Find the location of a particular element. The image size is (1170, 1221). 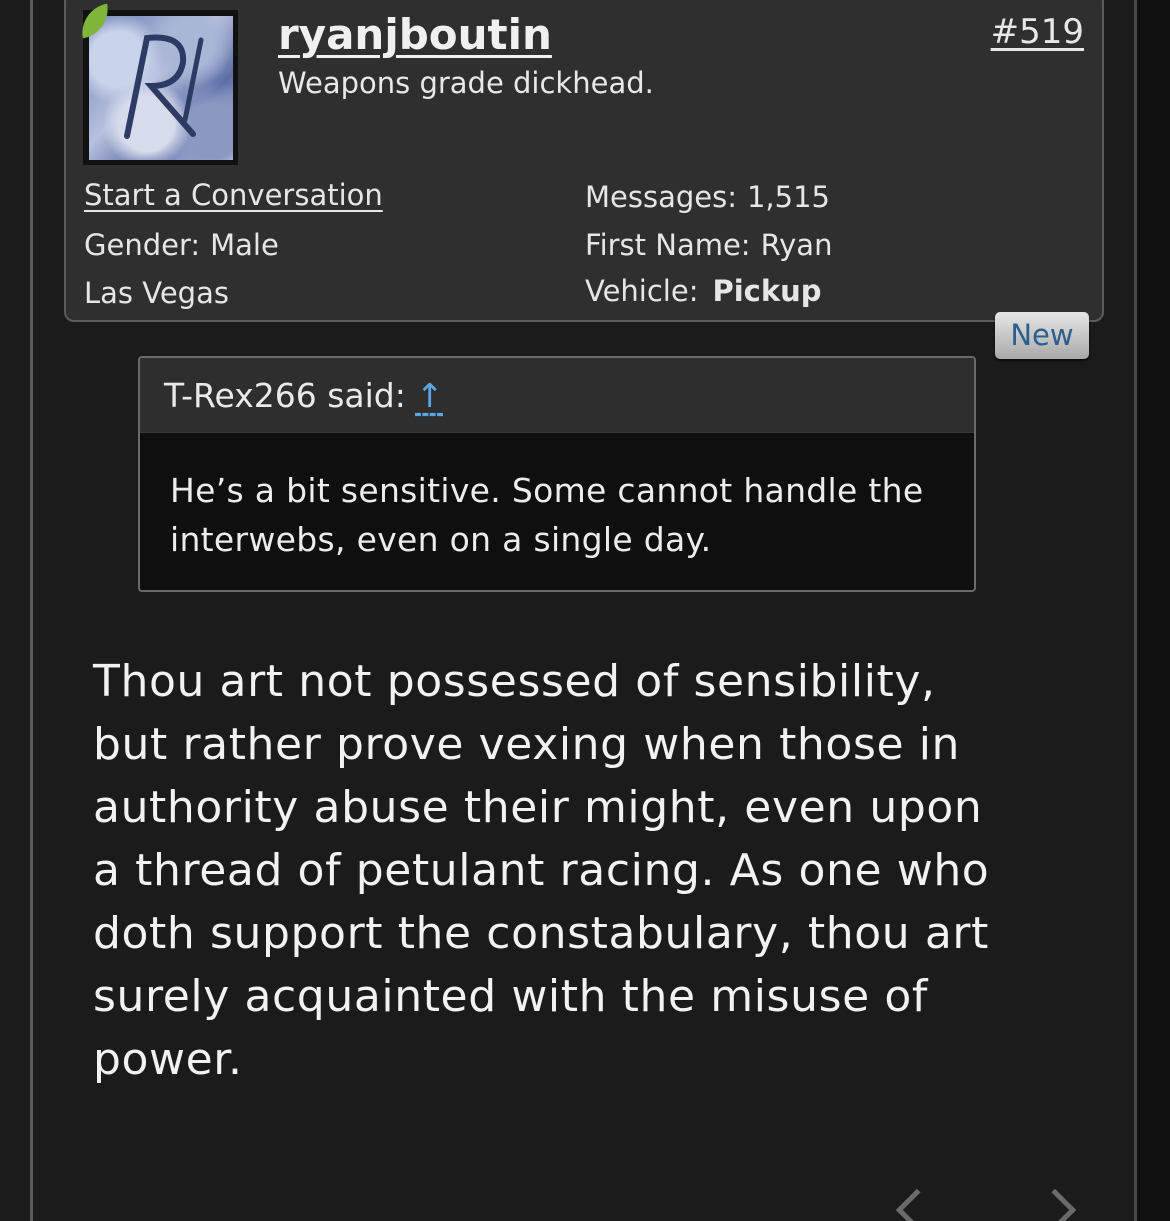

gender-label: Gender: is located at coordinates (142, 245).